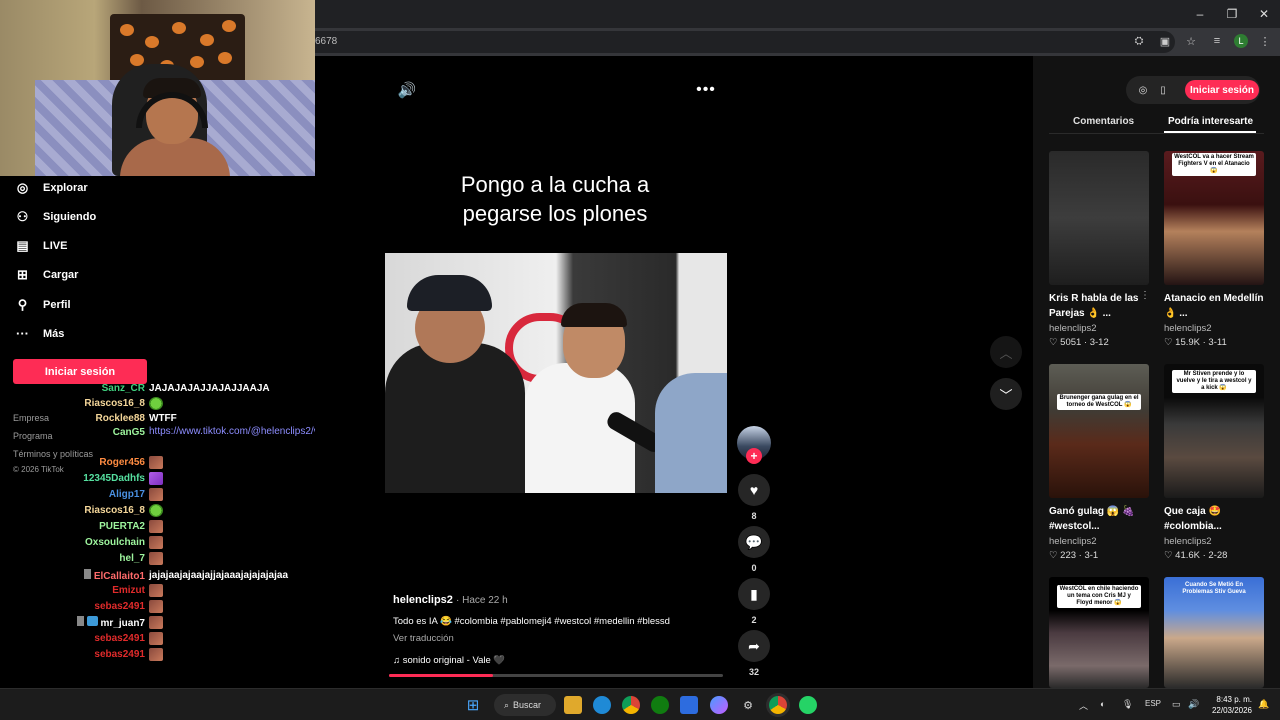  What do you see at coordinates (1143, 90) in the screenshot?
I see `explore-tool-icon: ◎` at bounding box center [1143, 90].